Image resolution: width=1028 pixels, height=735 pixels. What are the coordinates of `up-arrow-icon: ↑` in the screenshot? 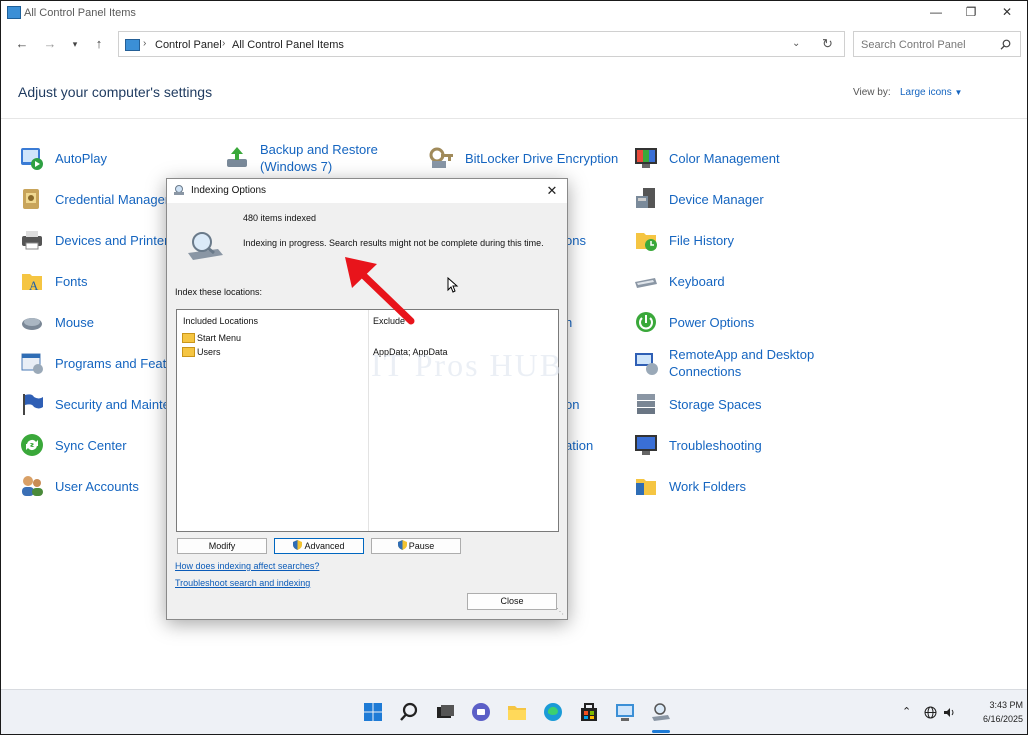 It's located at (99, 44).